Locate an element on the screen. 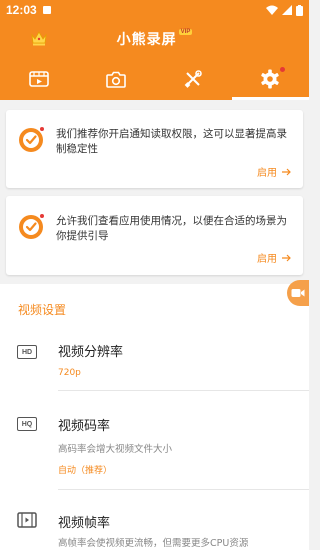 This screenshot has height=550, width=320. usage-permission-card: 允许我们查看应用使用情况，以便在合适的场景为你提供引导 启用 is located at coordinates (154, 235).